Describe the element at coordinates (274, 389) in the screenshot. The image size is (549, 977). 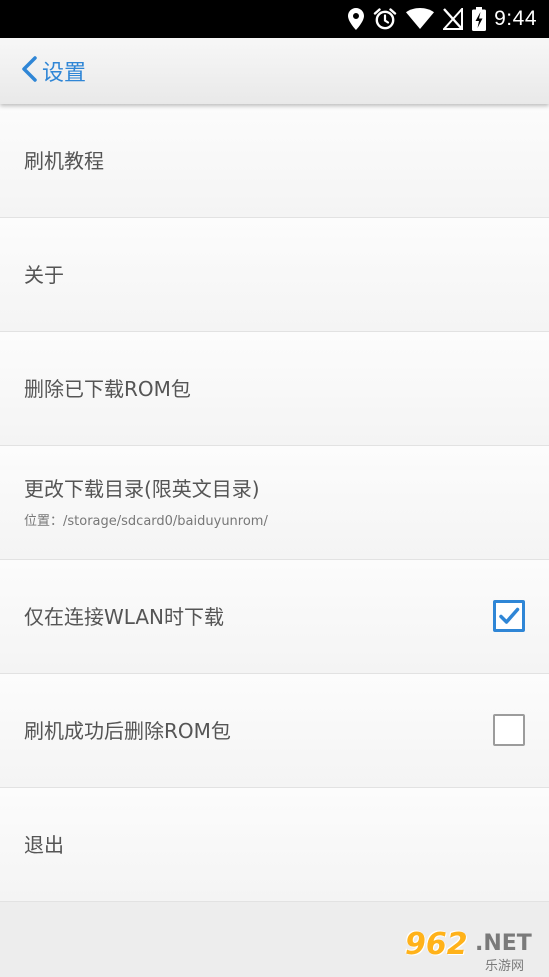
I see `settings-item-delete-rom: 删除已下载ROM包` at that location.